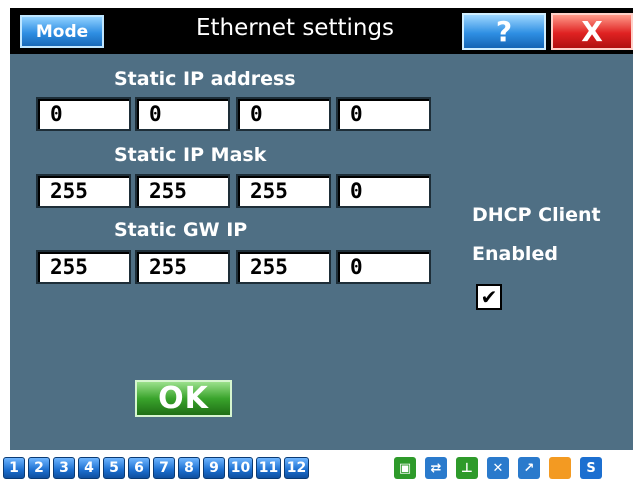 The image size is (635, 484). What do you see at coordinates (182, 191) in the screenshot?
I see `static-mask-octet-2: 255` at bounding box center [182, 191].